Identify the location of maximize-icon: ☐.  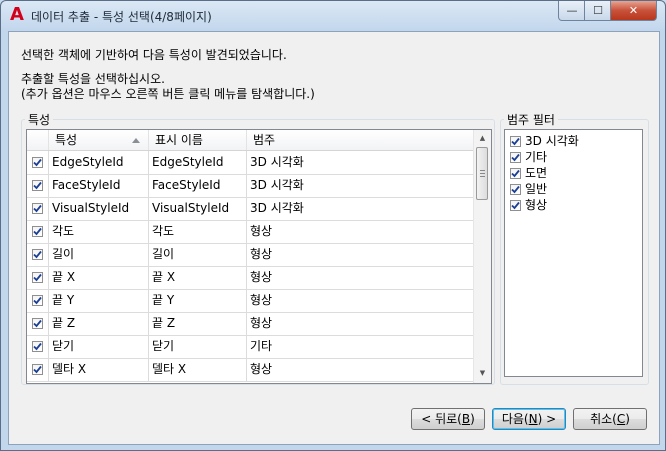
(598, 10).